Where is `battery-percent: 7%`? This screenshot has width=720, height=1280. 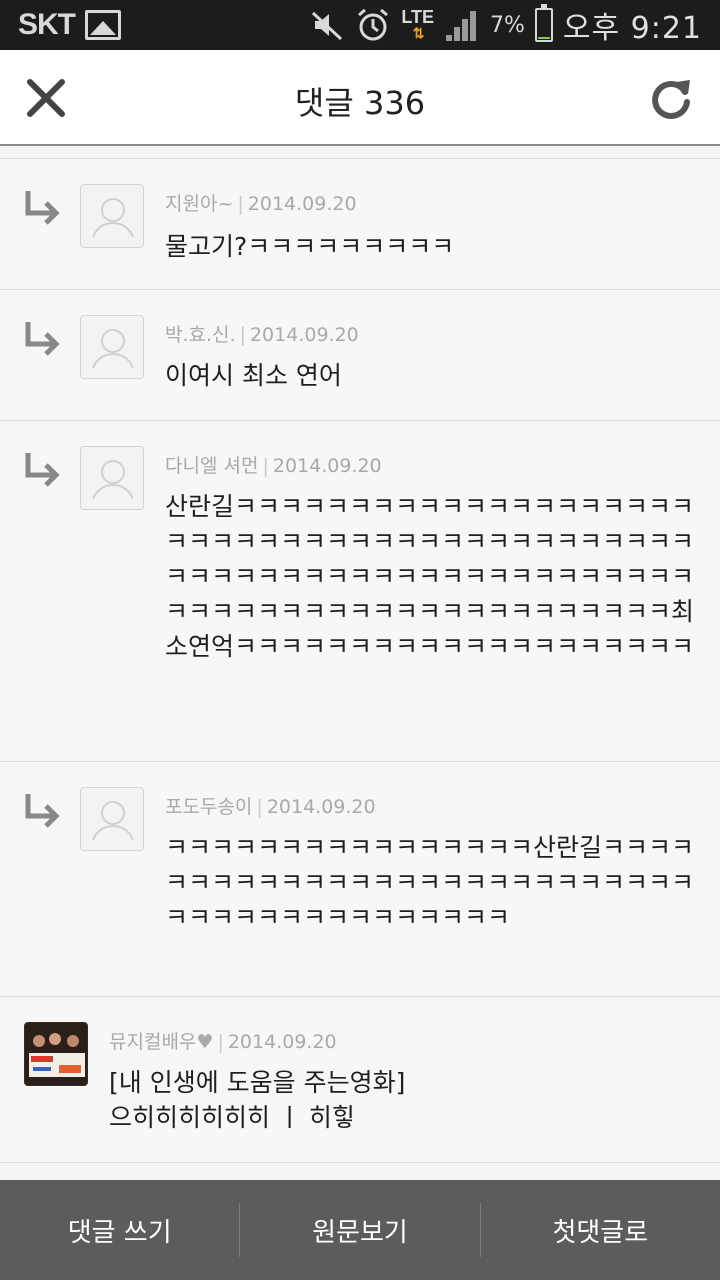 battery-percent: 7% is located at coordinates (507, 25).